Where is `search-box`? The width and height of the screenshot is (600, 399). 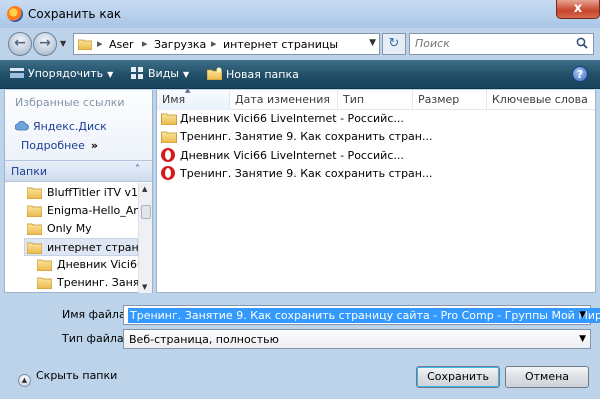 search-box is located at coordinates (501, 44).